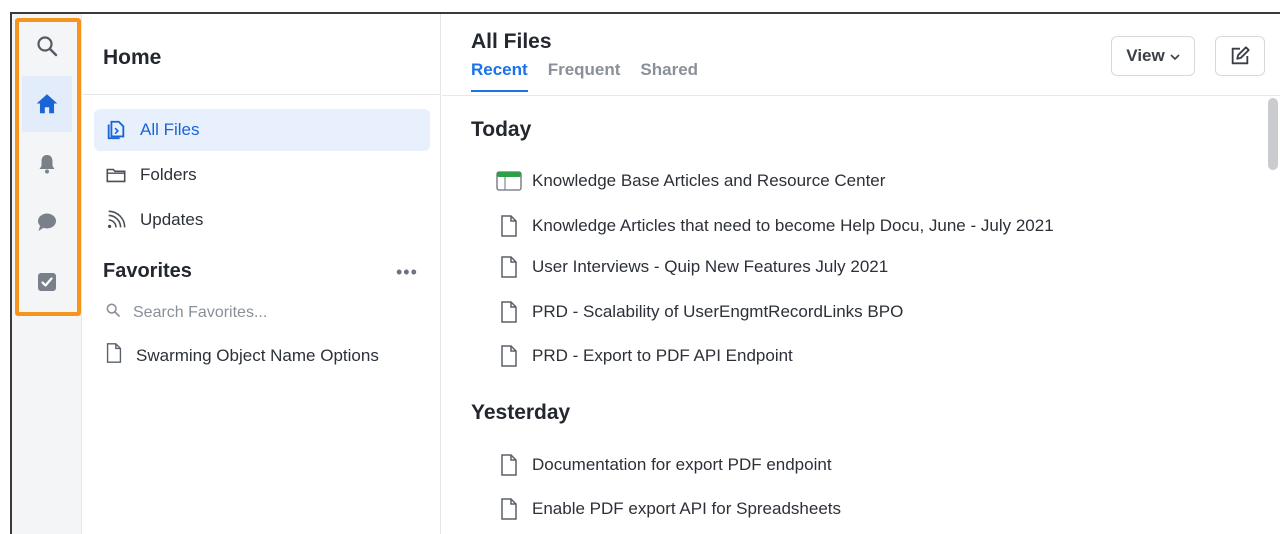 Image resolution: width=1280 pixels, height=534 pixels. What do you see at coordinates (1175, 56) in the screenshot?
I see `chevron-down-icon` at bounding box center [1175, 56].